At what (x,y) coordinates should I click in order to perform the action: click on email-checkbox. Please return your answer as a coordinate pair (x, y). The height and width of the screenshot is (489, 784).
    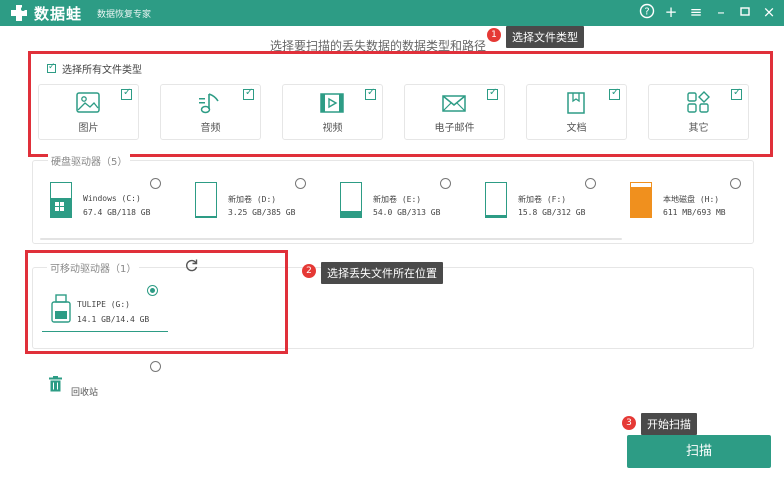
    Looking at the image, I should click on (492, 93).